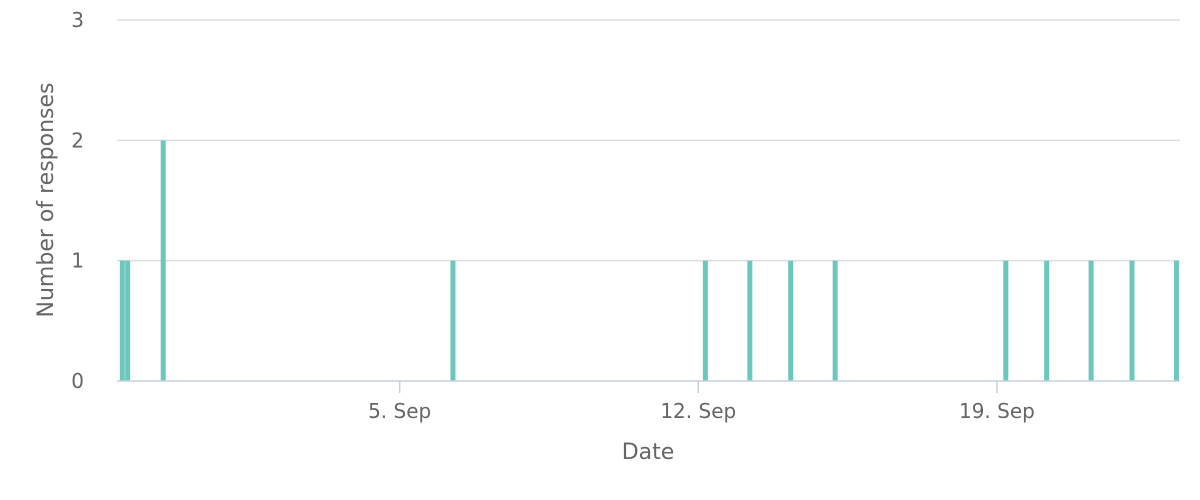  Describe the element at coordinates (399, 411) in the screenshot. I see `x-tick-label: 5. Sep` at that location.